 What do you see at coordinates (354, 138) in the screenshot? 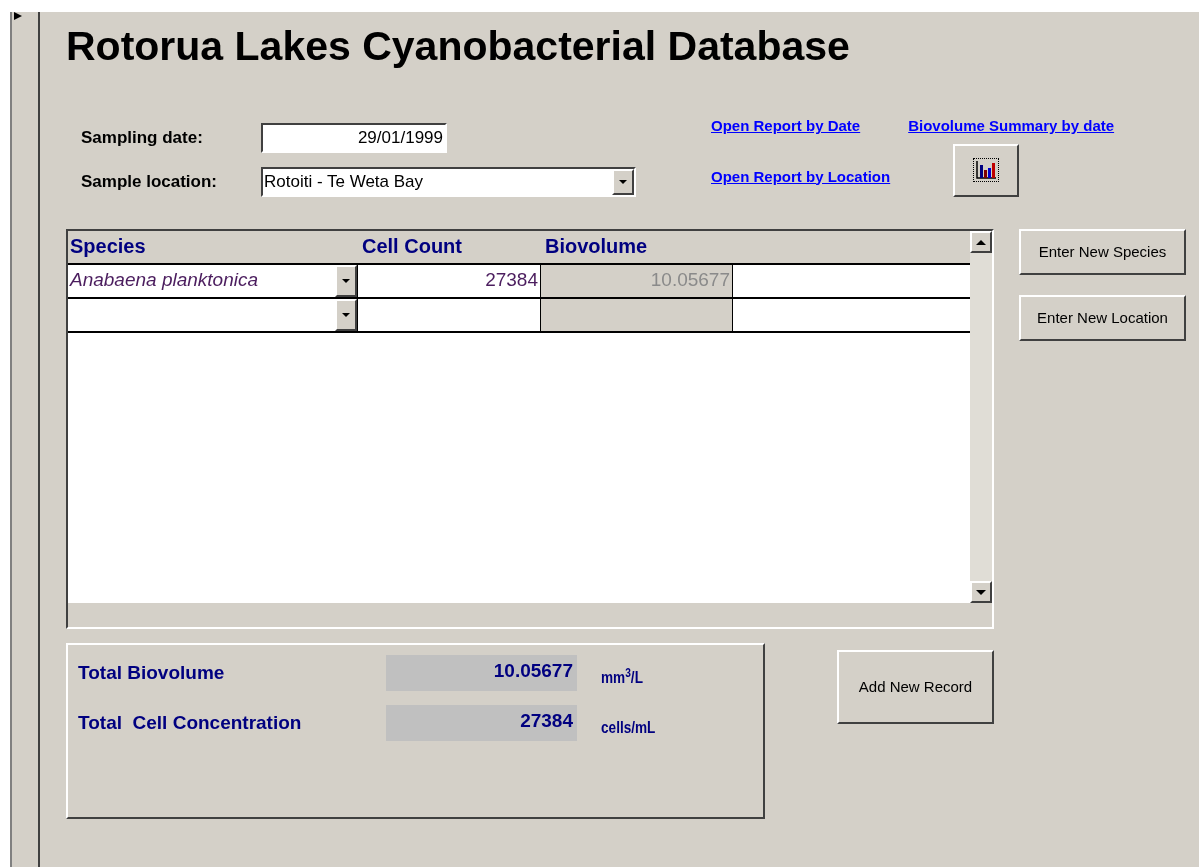
I see `date-field: 29/01/1999` at bounding box center [354, 138].